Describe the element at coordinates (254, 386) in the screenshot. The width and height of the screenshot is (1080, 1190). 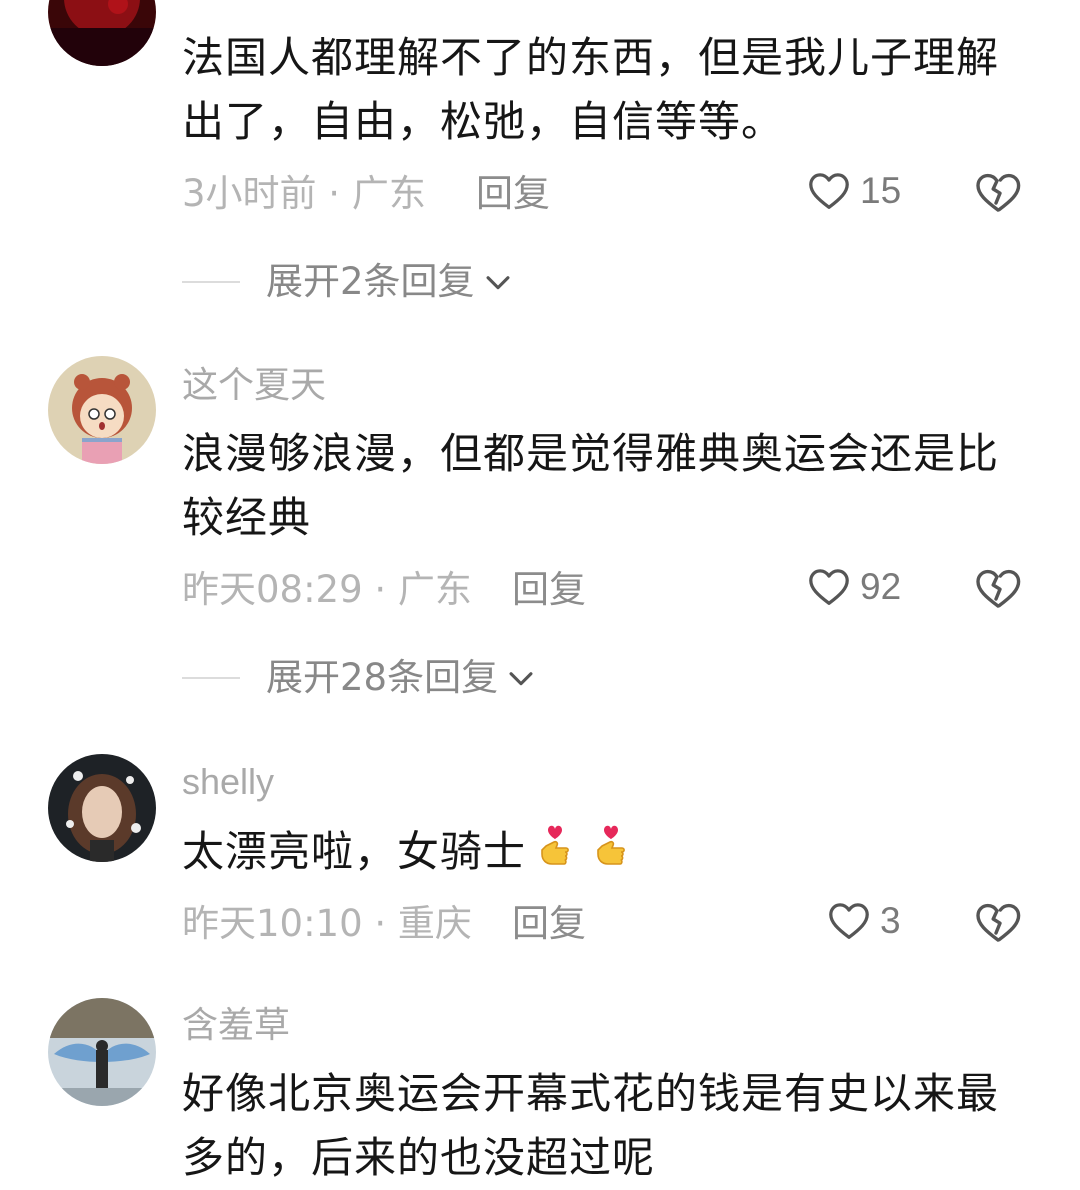
I see `username: 这个夏天` at that location.